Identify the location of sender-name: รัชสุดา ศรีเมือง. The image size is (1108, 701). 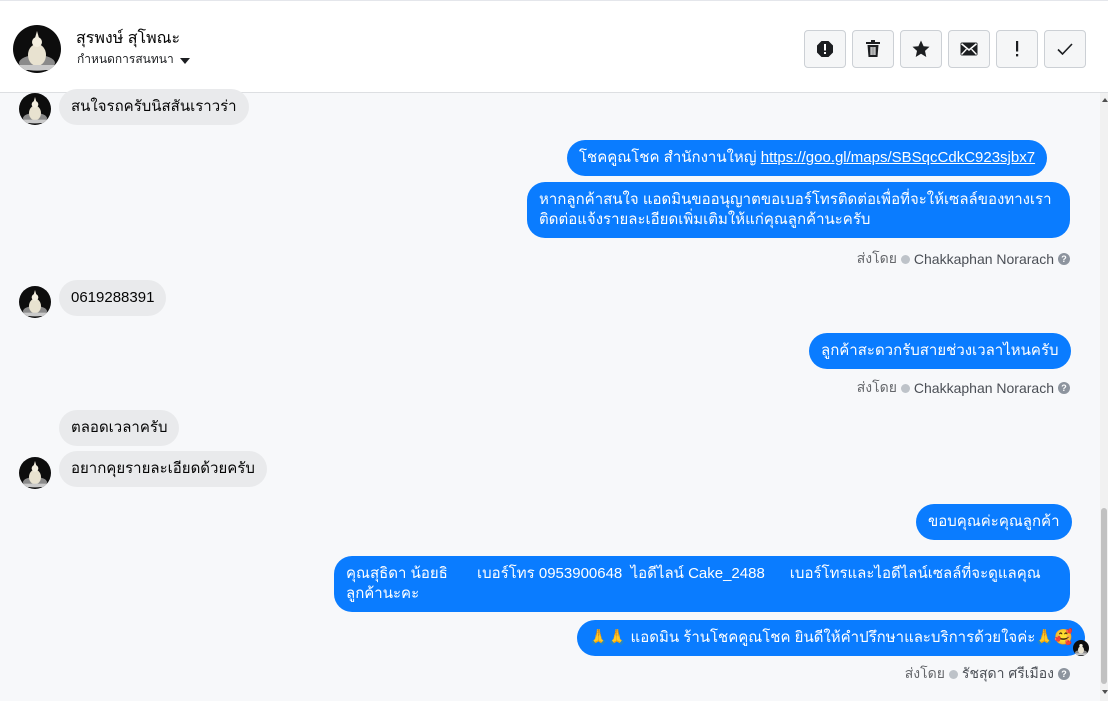
(1008, 674).